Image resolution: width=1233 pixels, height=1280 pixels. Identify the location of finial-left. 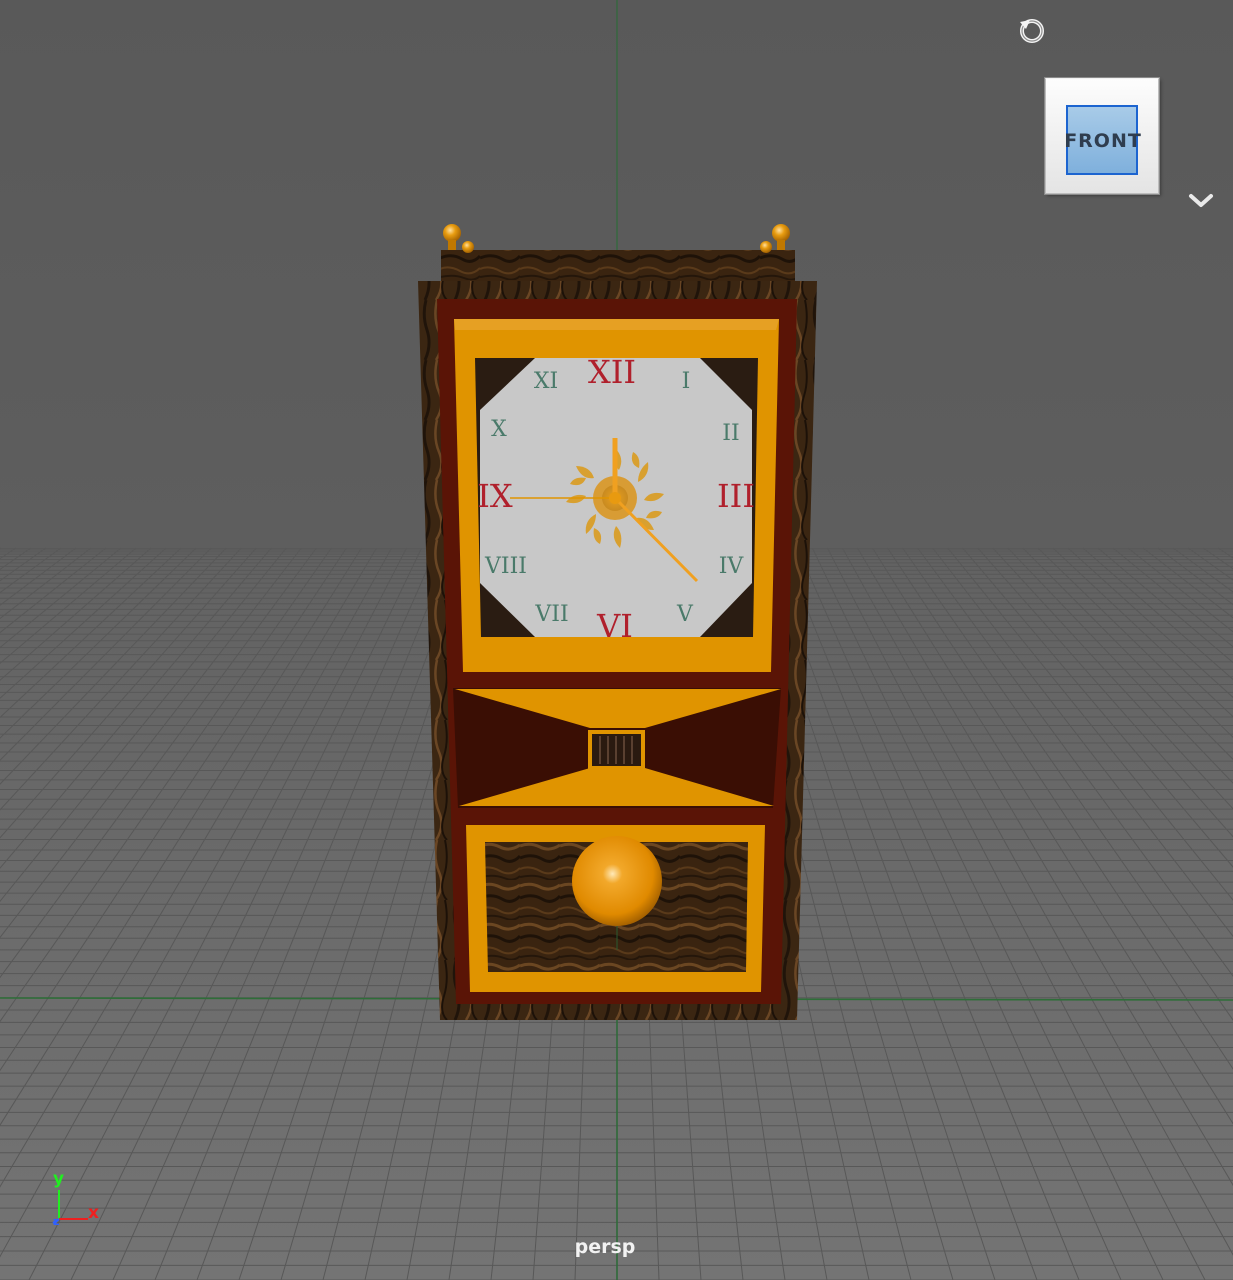
(452, 233).